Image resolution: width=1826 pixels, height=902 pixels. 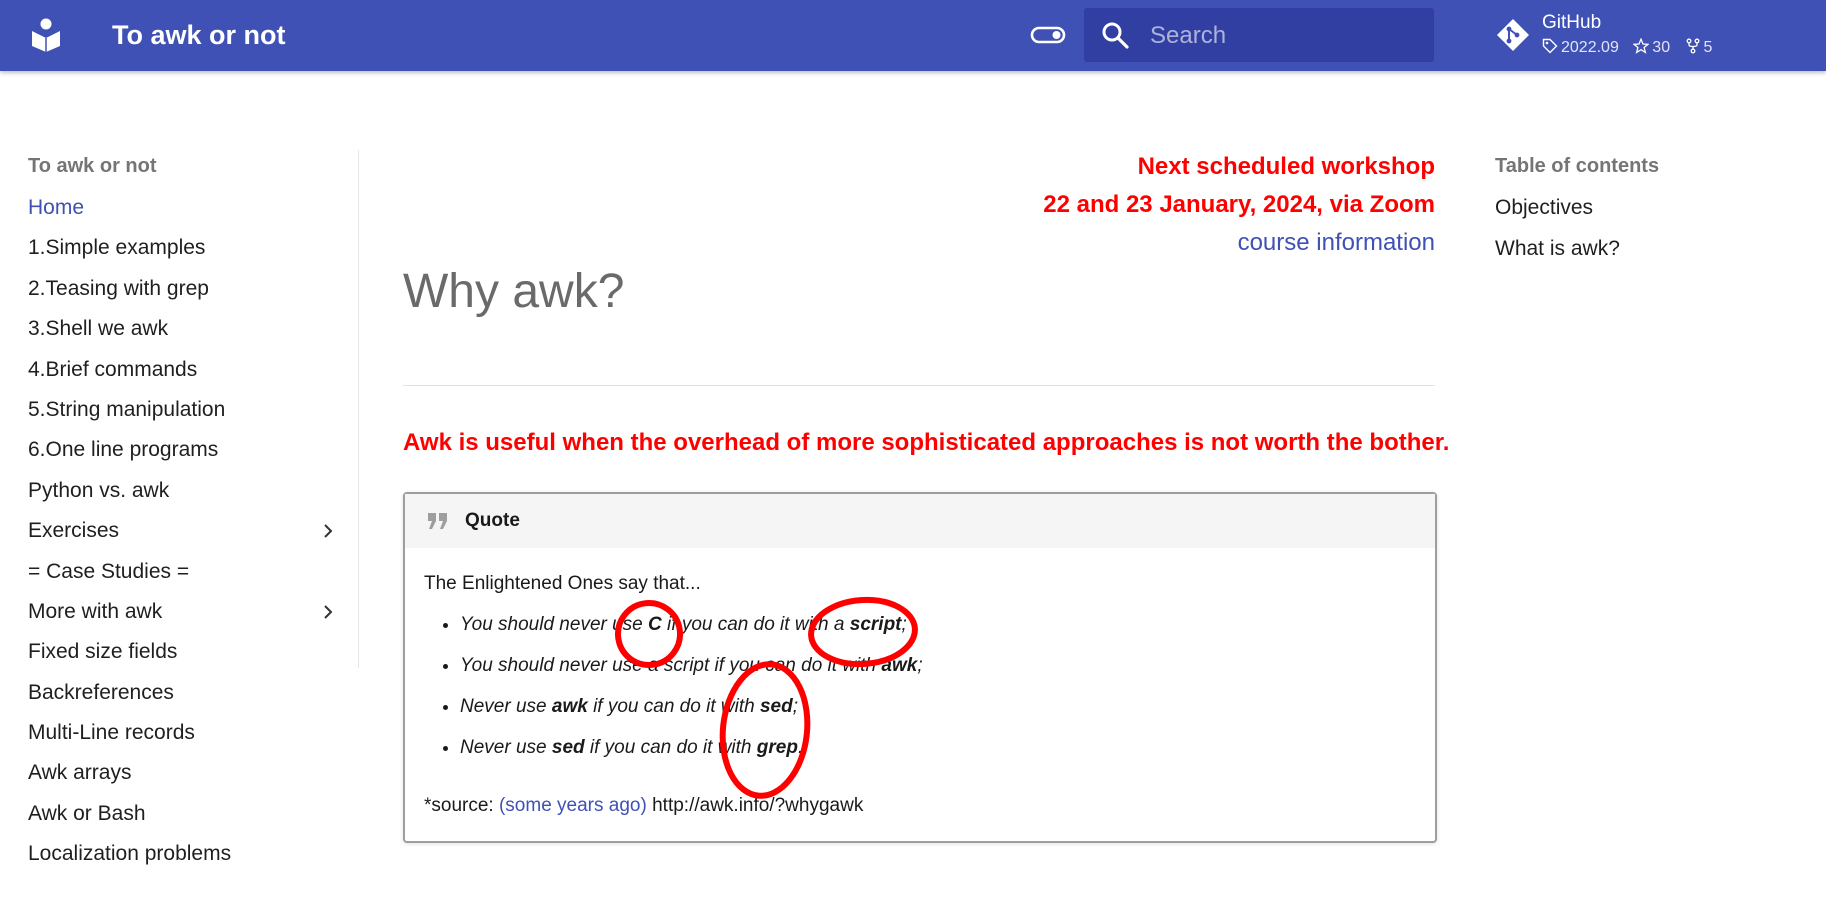 What do you see at coordinates (188, 329) in the screenshot?
I see `nav-item-shell-we-awk: 3.Shell we awk` at bounding box center [188, 329].